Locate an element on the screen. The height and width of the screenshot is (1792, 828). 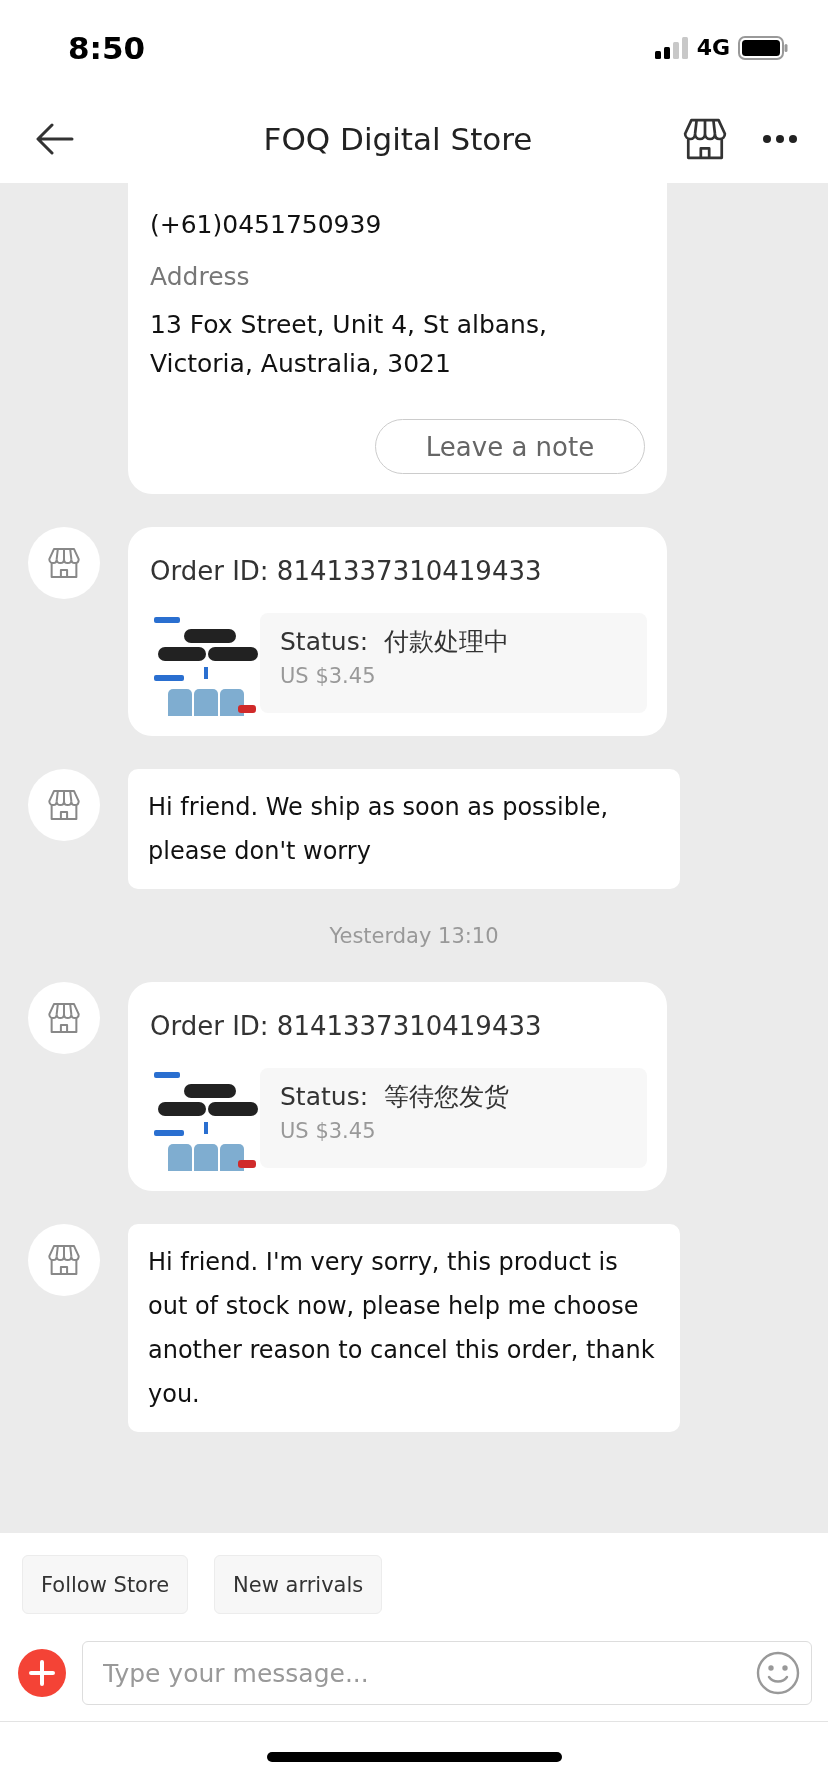
back-button is located at coordinates (55, 139).